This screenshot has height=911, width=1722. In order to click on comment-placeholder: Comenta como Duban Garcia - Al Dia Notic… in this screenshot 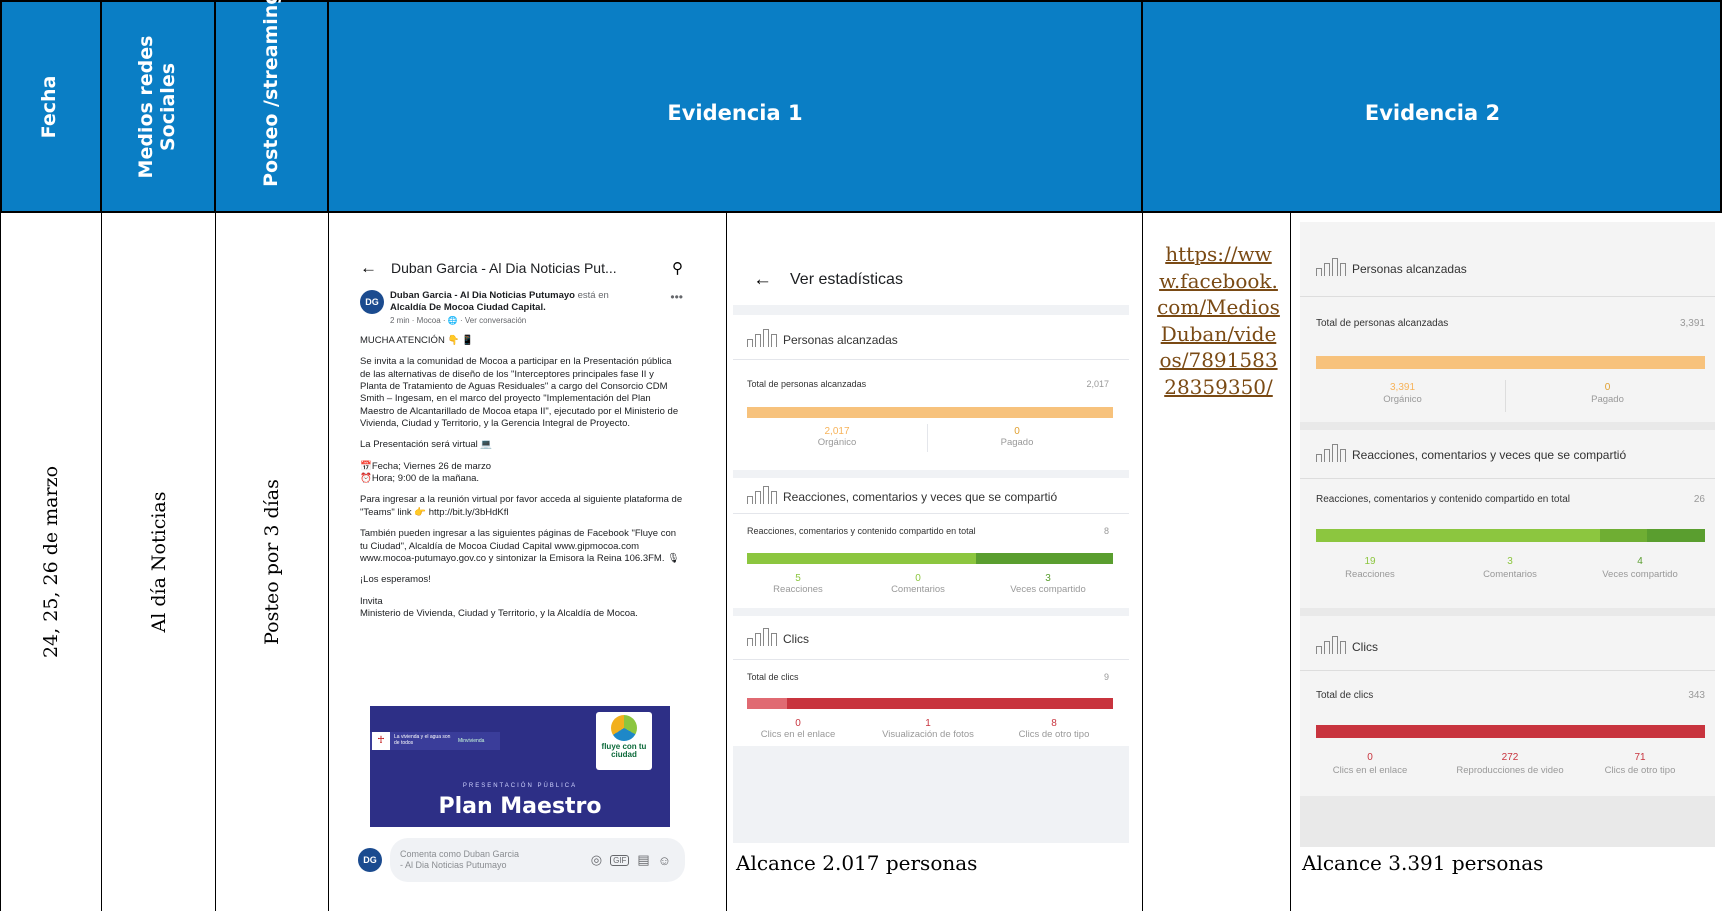, I will do `click(460, 859)`.